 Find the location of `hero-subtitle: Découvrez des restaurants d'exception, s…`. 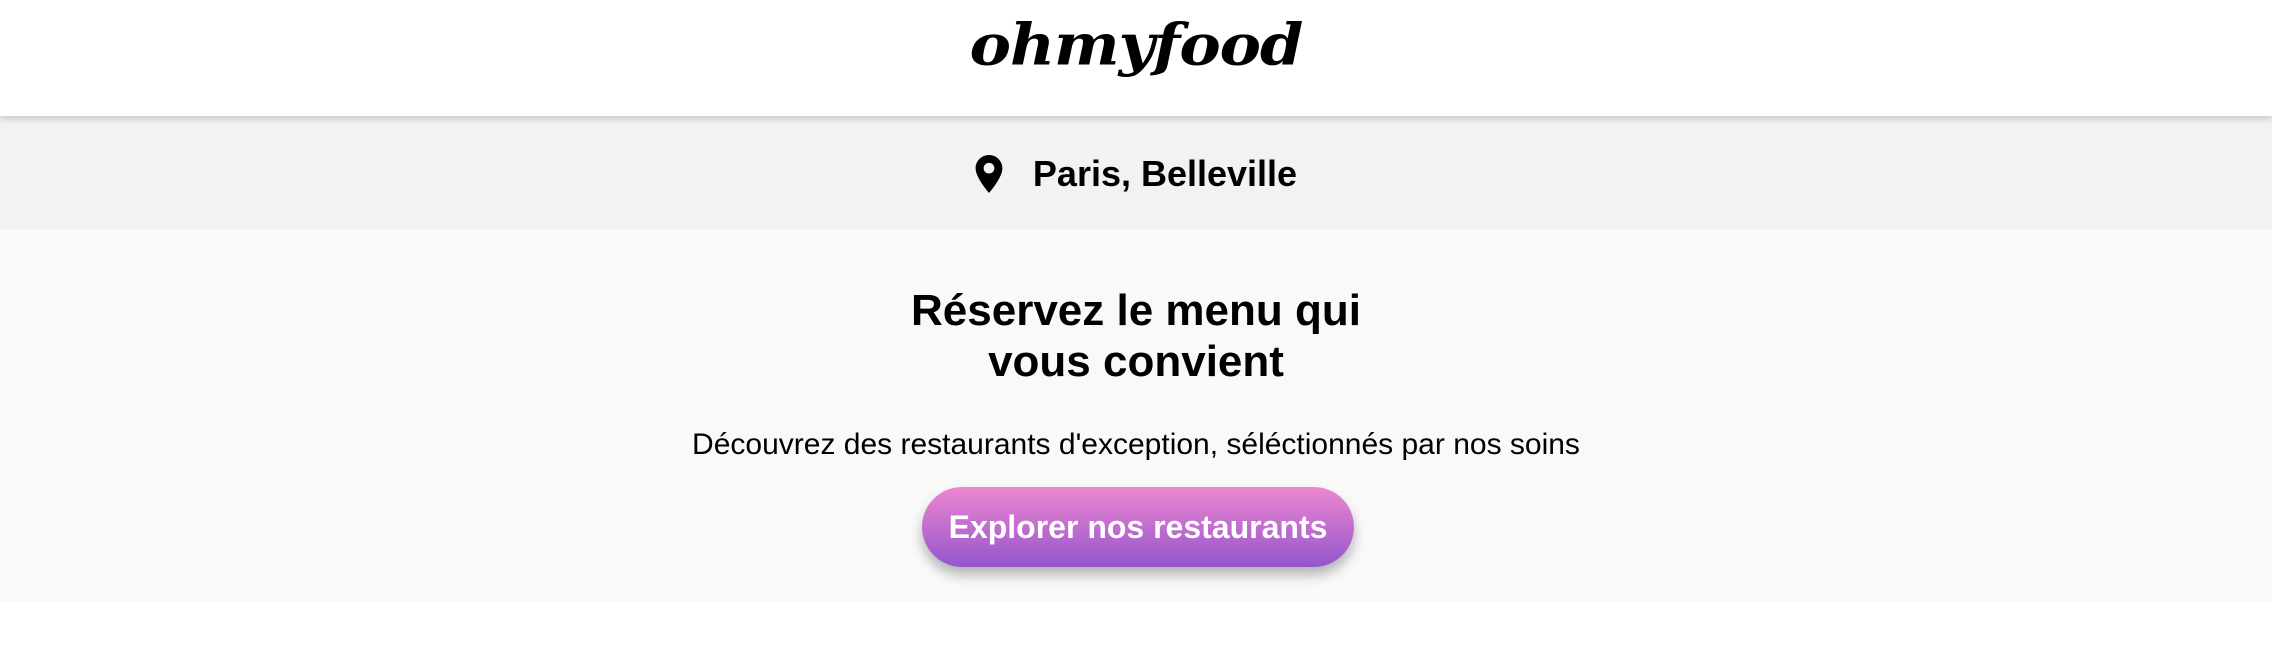

hero-subtitle: Découvrez des restaurants d'exception, s… is located at coordinates (1136, 444).